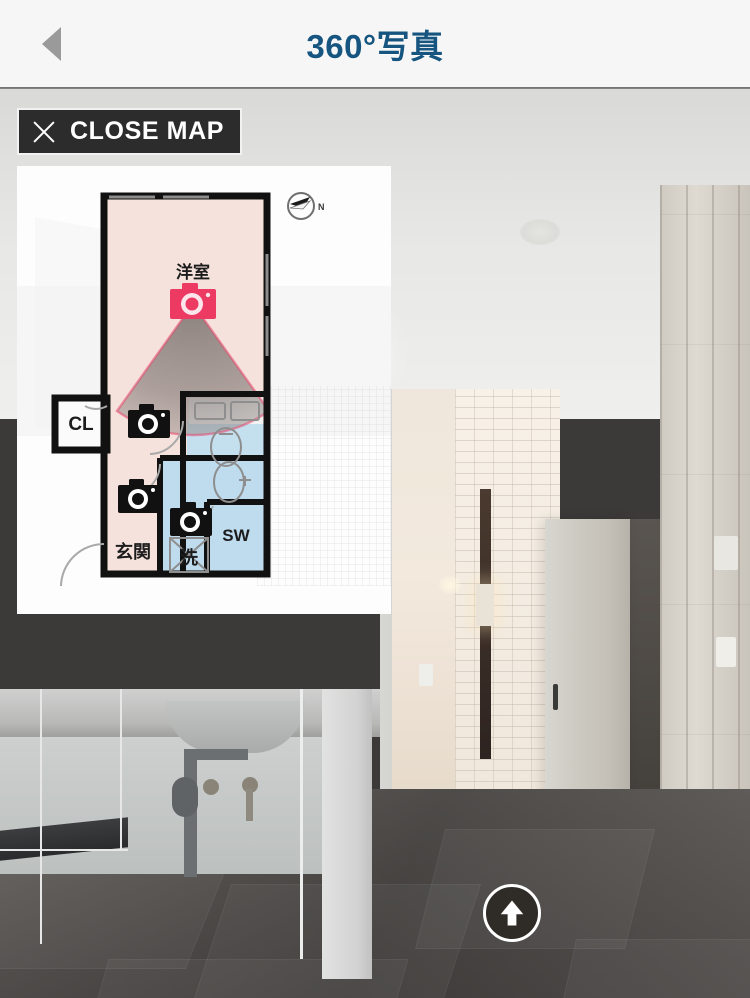 The image size is (750, 998). What do you see at coordinates (426, 675) in the screenshot?
I see `pano-light-switch` at bounding box center [426, 675].